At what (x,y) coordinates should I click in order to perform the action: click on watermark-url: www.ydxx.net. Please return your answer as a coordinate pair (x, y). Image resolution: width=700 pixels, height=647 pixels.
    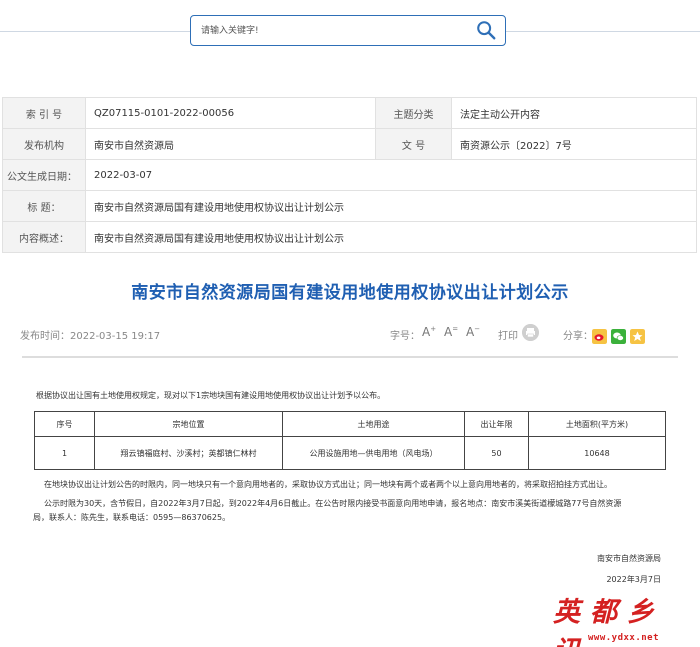
    Looking at the image, I should click on (624, 638).